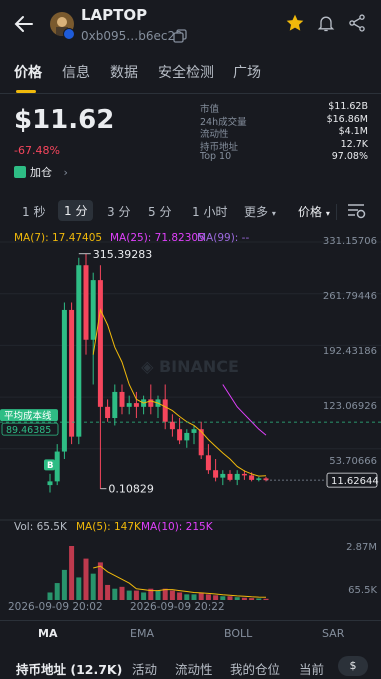 The height and width of the screenshot is (679, 381). What do you see at coordinates (190, 26) in the screenshot?
I see `header: LAPTOP 0xb095…b6ec29` at bounding box center [190, 26].